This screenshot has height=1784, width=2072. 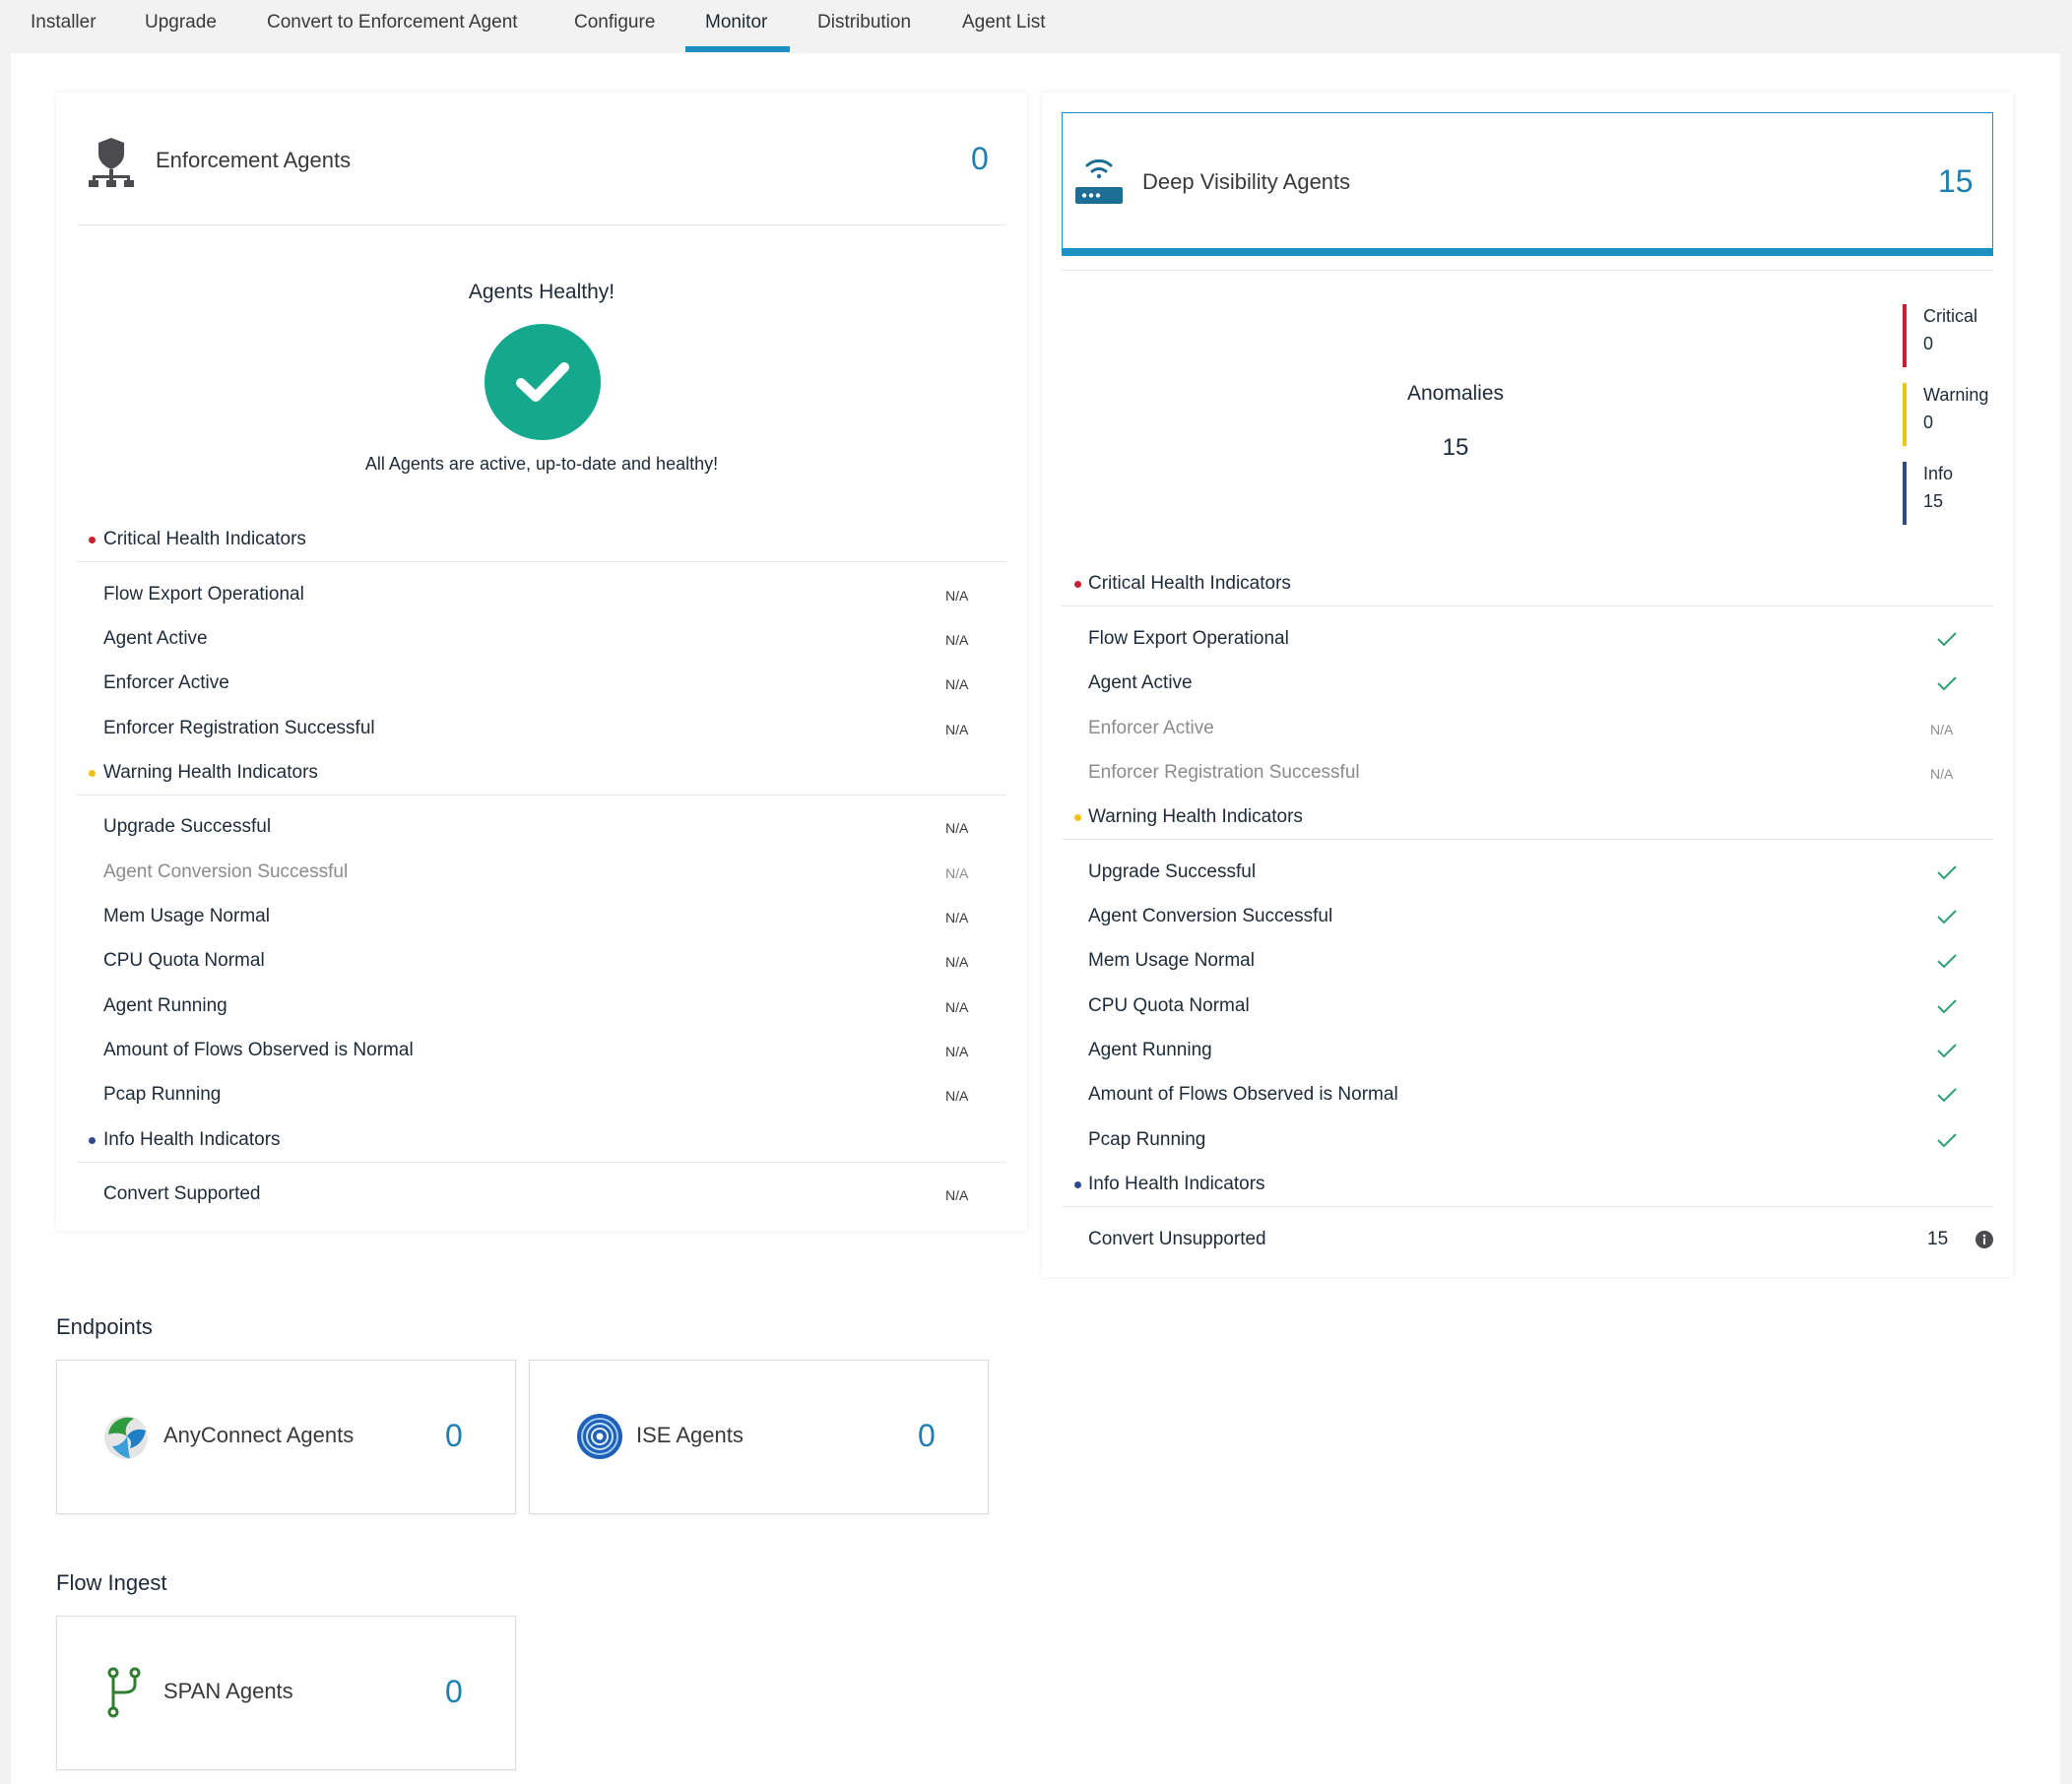 I want to click on enforcement-agents-count: 0, so click(x=980, y=159).